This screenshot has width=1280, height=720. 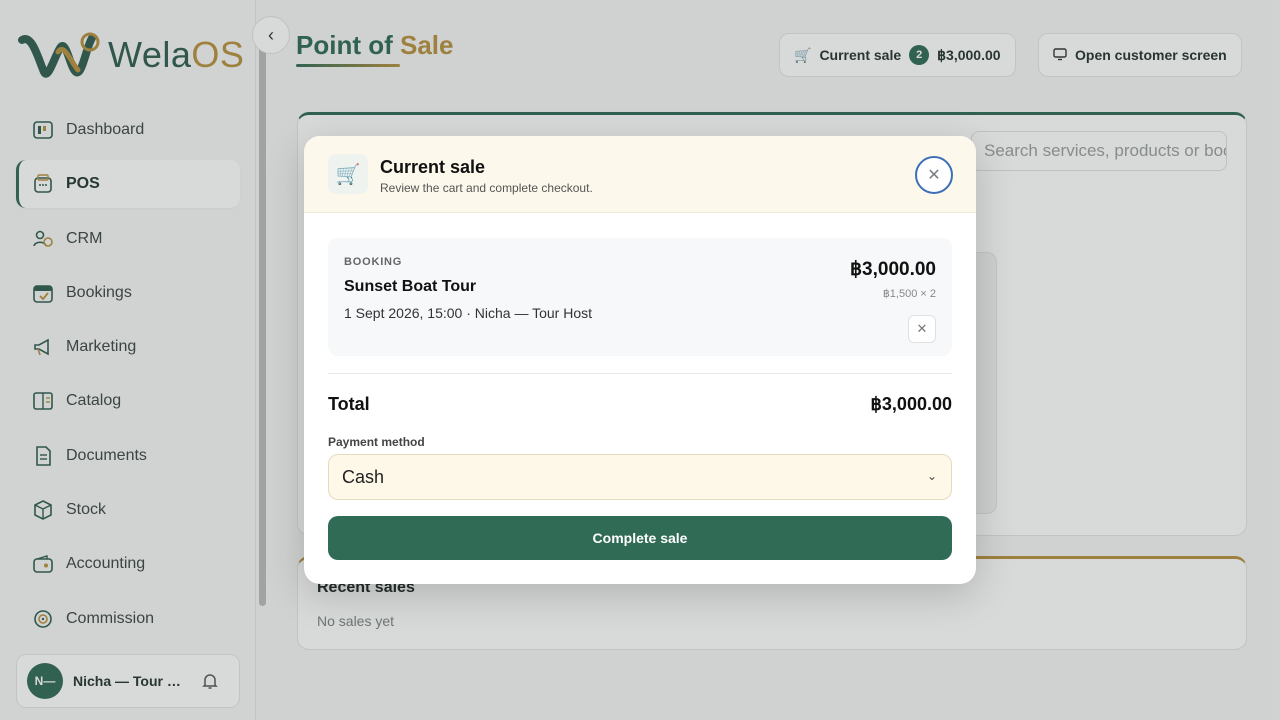 I want to click on modal-subtitle: Review the cart and complete checkout., so click(x=486, y=188).